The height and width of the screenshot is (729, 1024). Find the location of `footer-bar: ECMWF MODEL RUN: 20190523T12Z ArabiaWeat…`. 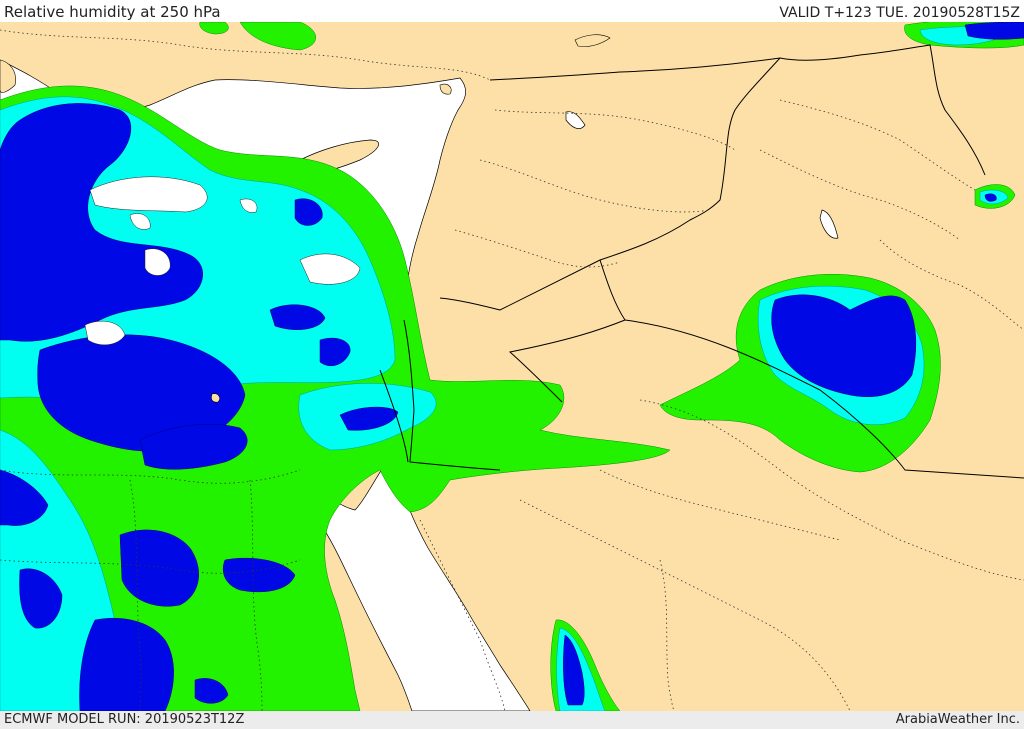

footer-bar: ECMWF MODEL RUN: 20190523T12Z ArabiaWeat… is located at coordinates (512, 720).